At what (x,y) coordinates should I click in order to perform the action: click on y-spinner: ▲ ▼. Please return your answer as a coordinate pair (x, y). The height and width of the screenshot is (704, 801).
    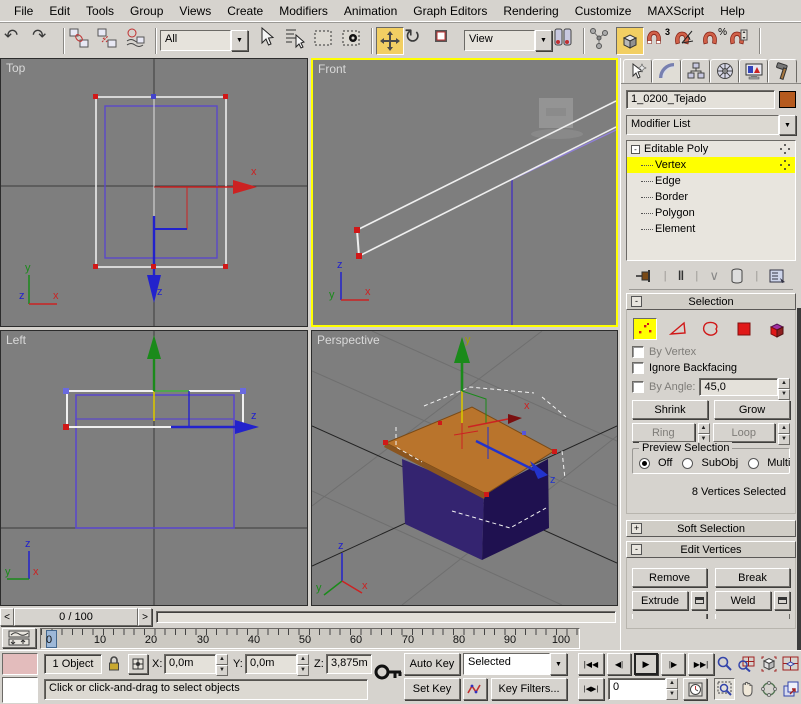
    Looking at the image, I should click on (303, 665).